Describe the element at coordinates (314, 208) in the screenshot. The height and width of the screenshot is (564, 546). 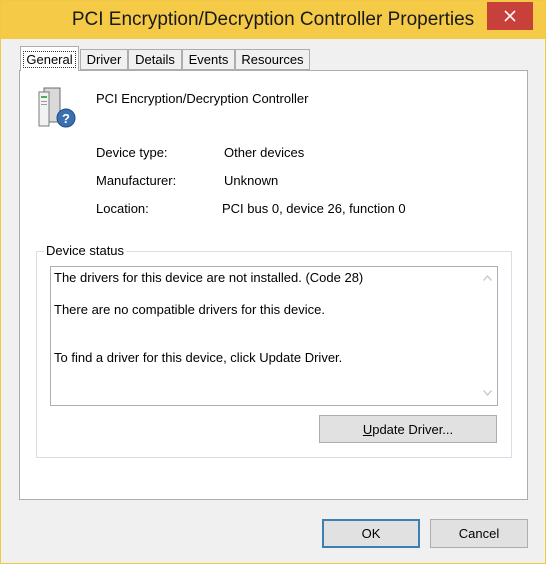
I see `location-value: PCI bus 0, device 26, function 0` at that location.